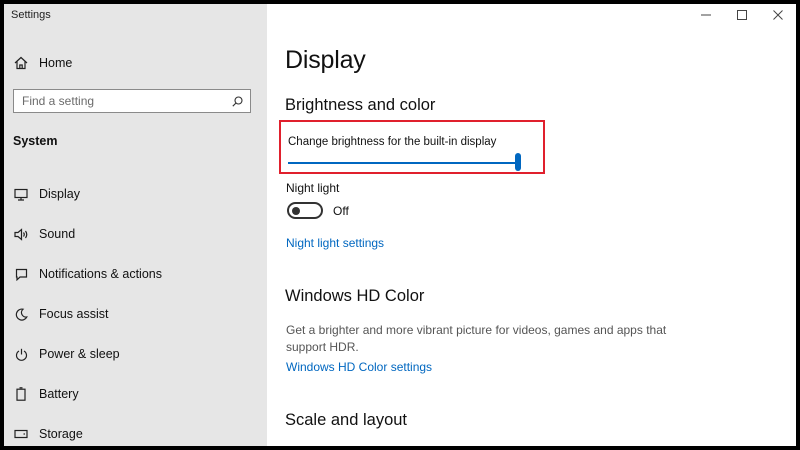 The image size is (800, 450). What do you see at coordinates (305, 210) in the screenshot?
I see `night-light-toggle` at bounding box center [305, 210].